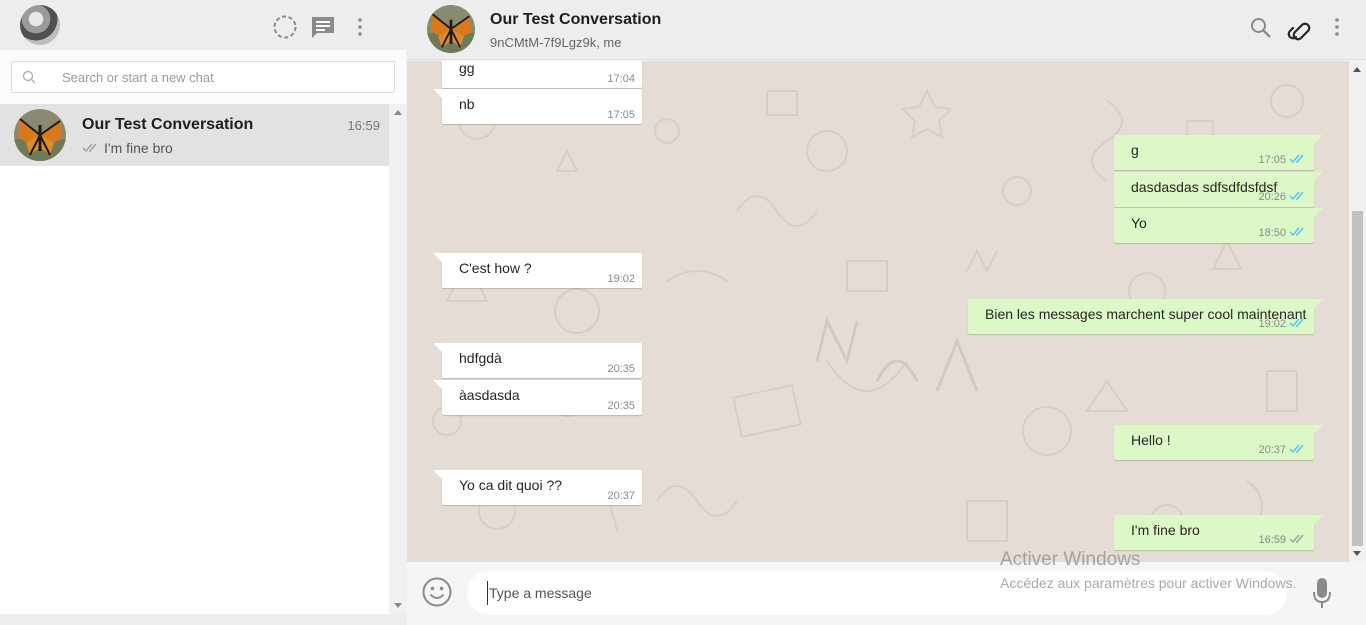 This screenshot has height=625, width=1366. Describe the element at coordinates (40, 25) in the screenshot. I see `my-avatar` at that location.